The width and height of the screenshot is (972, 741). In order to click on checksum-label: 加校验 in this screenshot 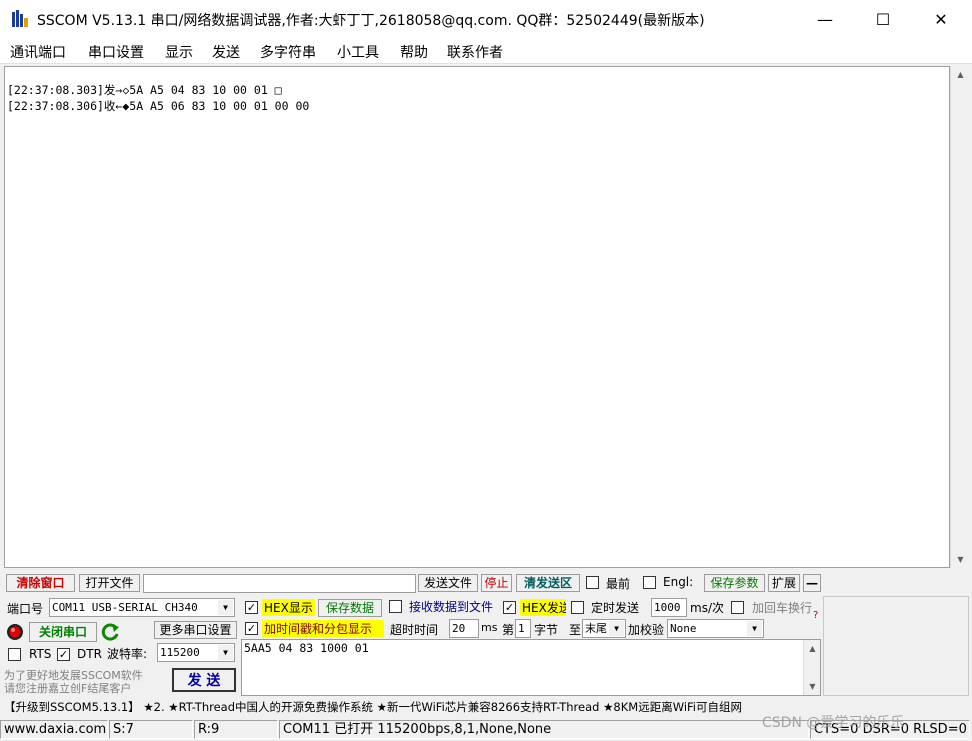, I will do `click(646, 630)`.